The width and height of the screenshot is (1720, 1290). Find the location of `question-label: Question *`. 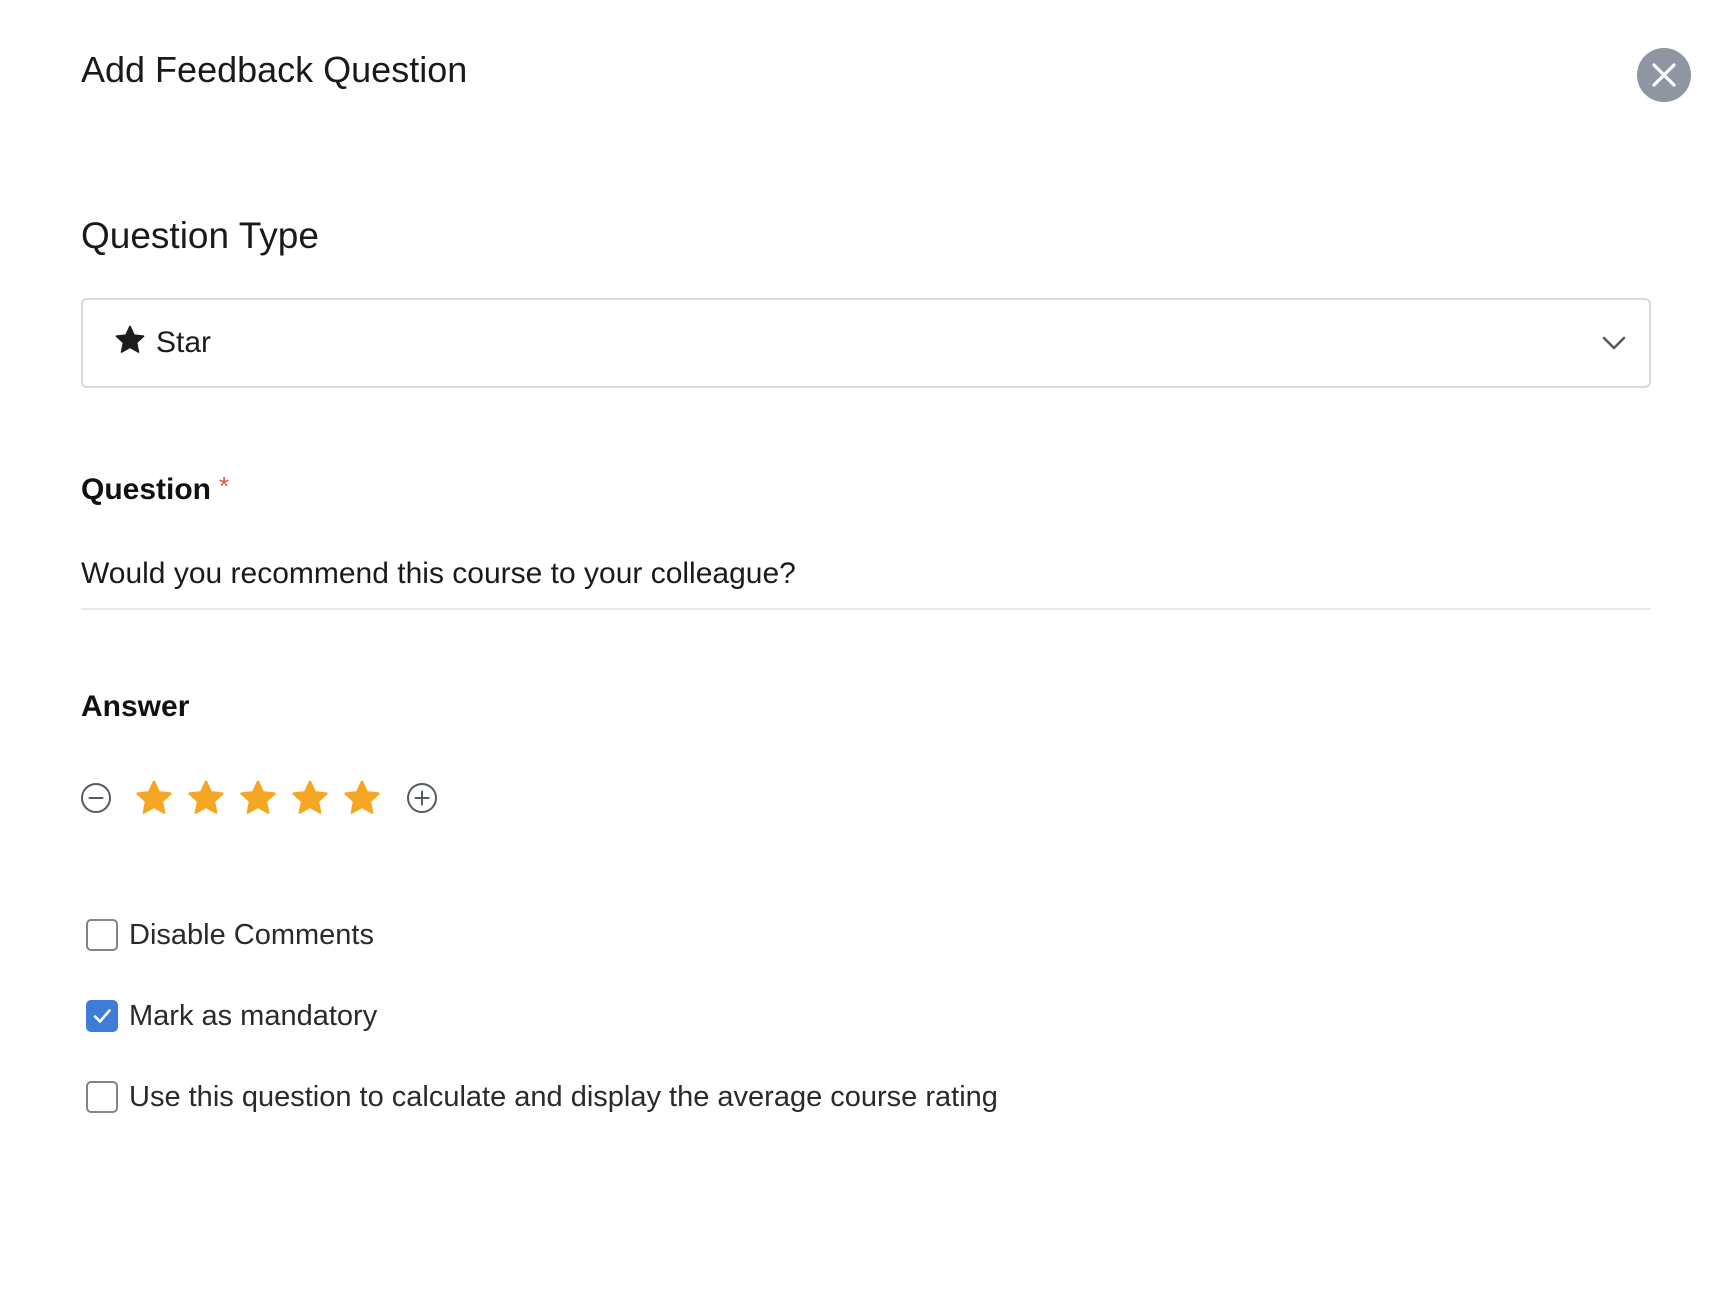

question-label: Question * is located at coordinates (155, 490).